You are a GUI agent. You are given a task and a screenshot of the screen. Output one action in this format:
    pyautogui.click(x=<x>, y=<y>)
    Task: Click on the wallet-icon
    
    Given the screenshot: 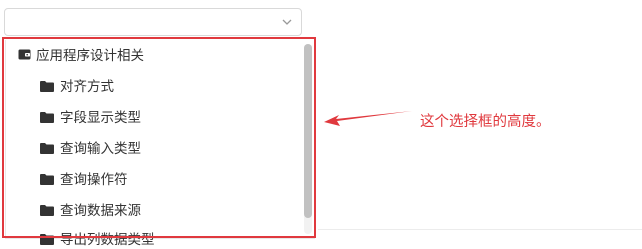 What is the action you would take?
    pyautogui.click(x=24, y=54)
    